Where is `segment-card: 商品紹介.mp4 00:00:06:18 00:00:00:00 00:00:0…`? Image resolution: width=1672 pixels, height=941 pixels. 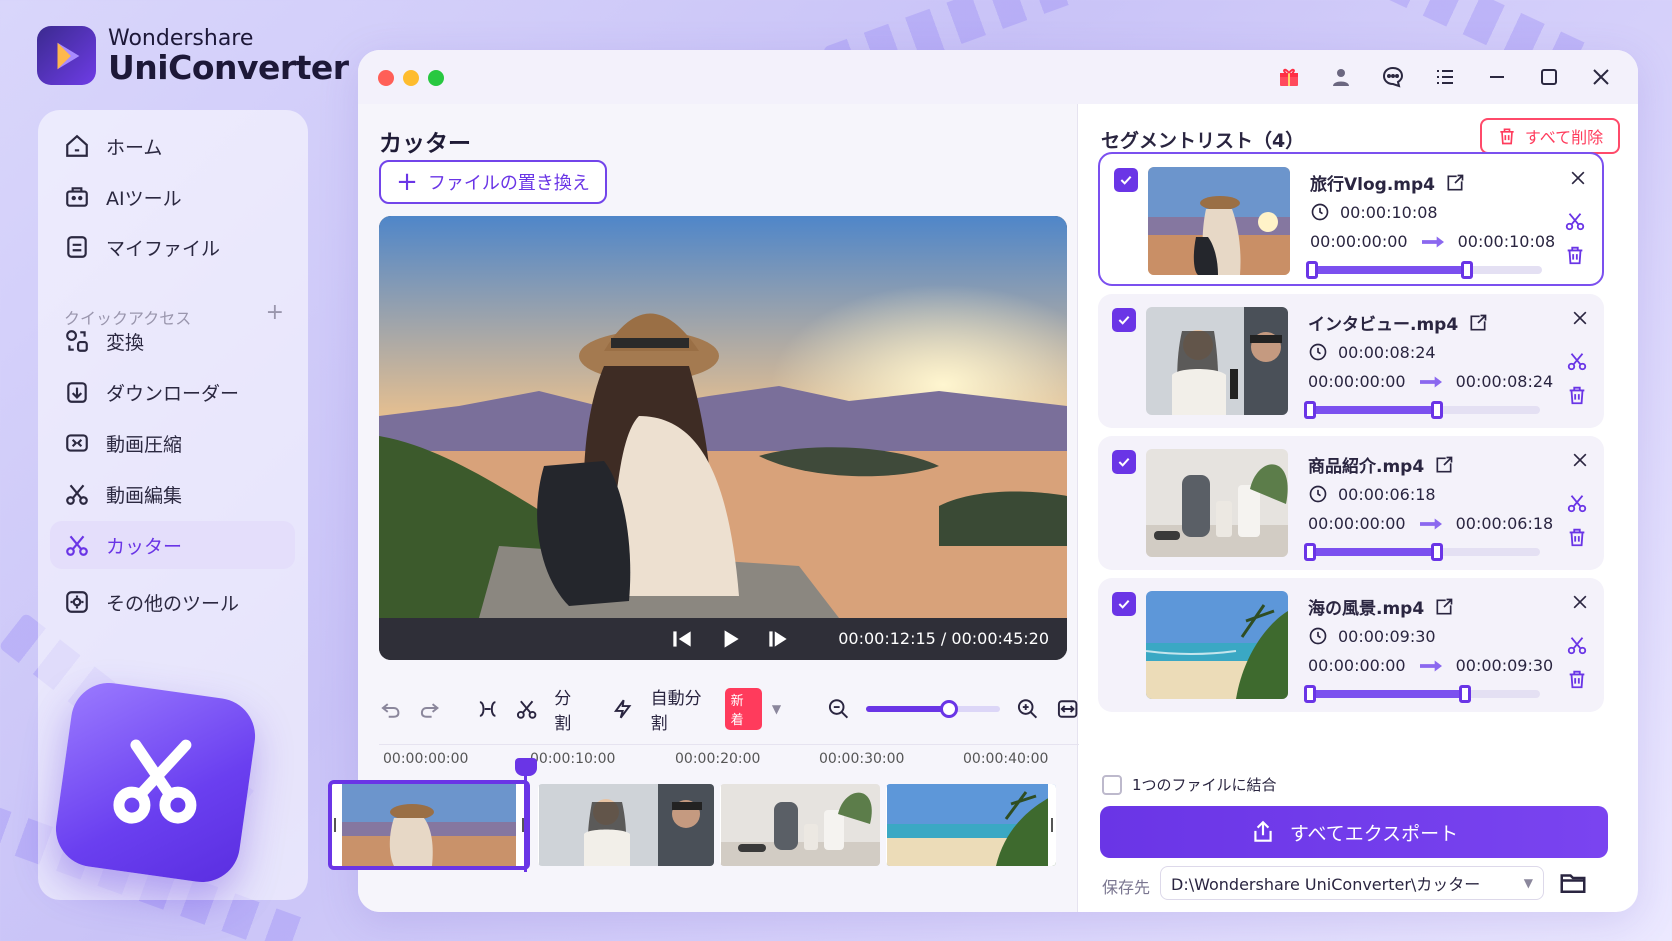
segment-card: 商品紹介.mp4 00:00:06:18 00:00:00:00 00:00:0… is located at coordinates (1351, 503).